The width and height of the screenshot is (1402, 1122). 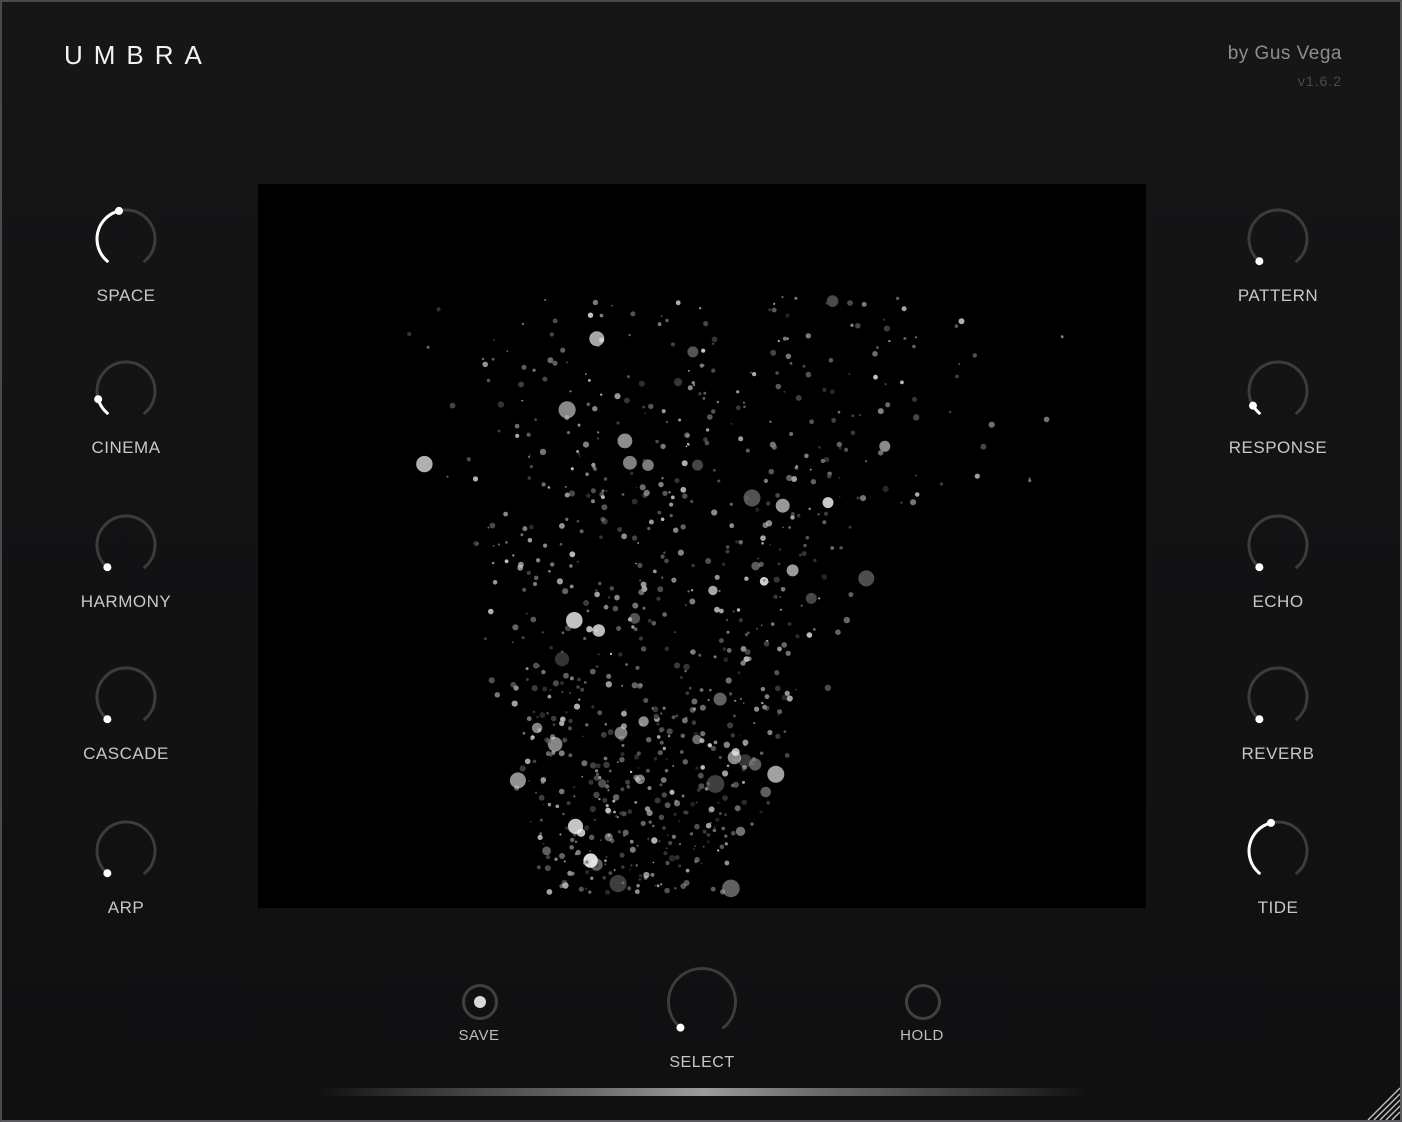 I want to click on resize-grip-icon, so click(x=1382, y=1102).